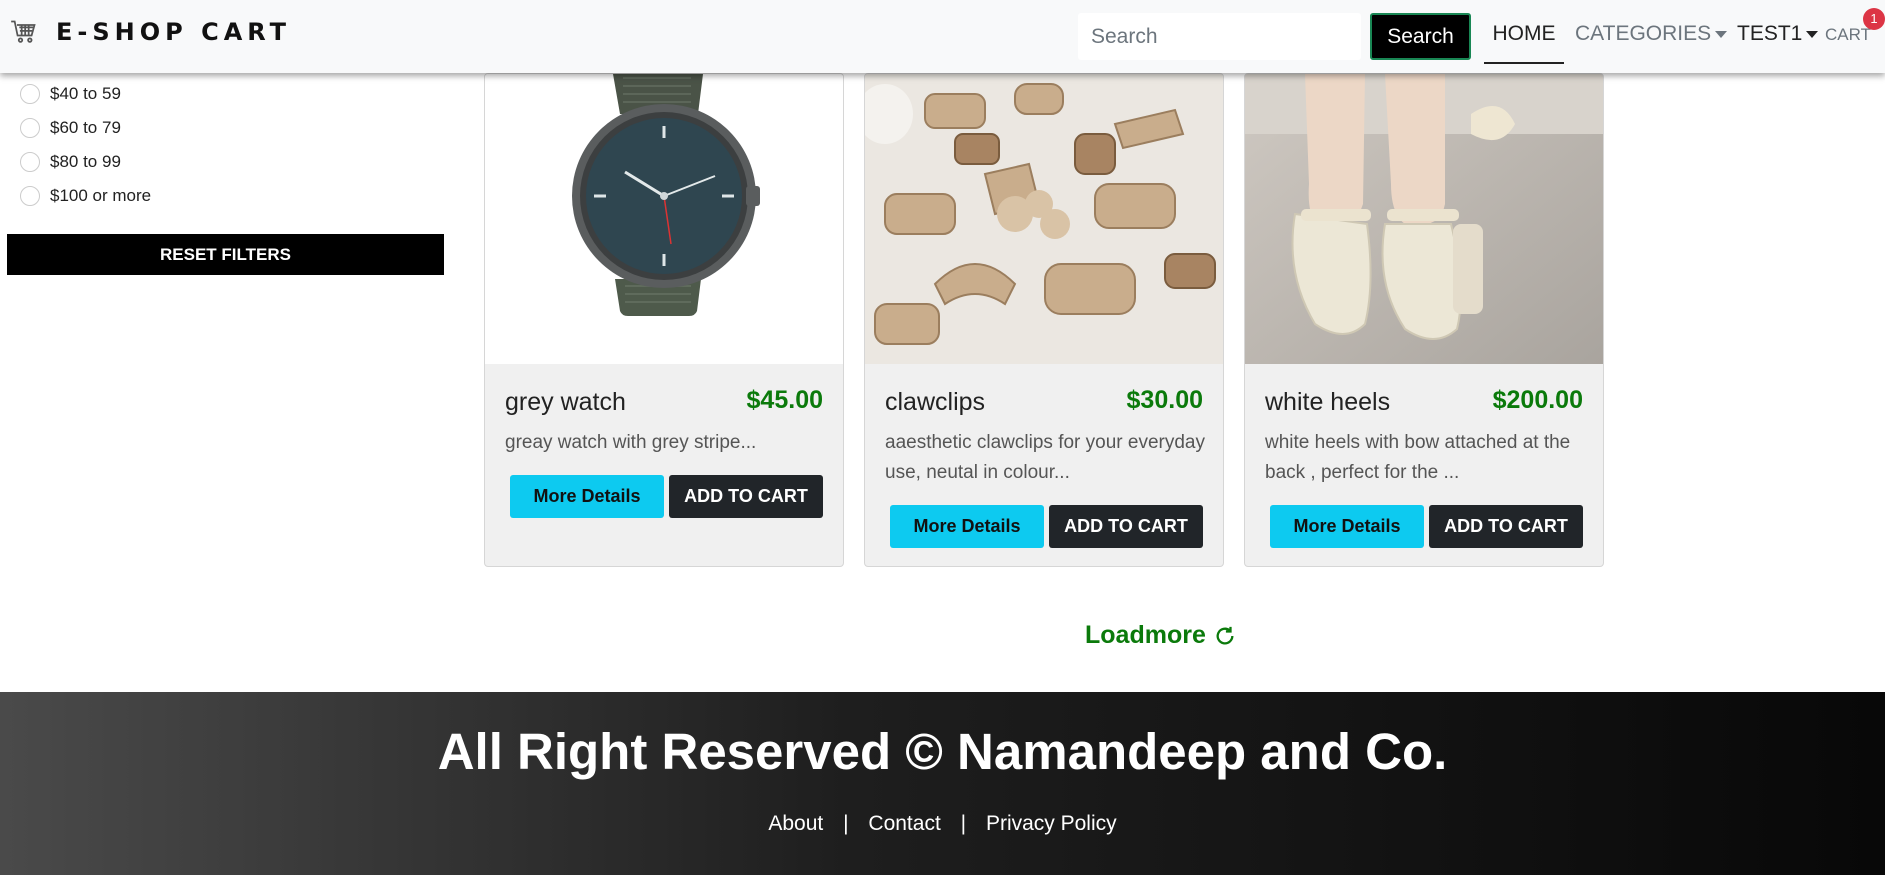  I want to click on price-option: $60 to 79, so click(85, 128).